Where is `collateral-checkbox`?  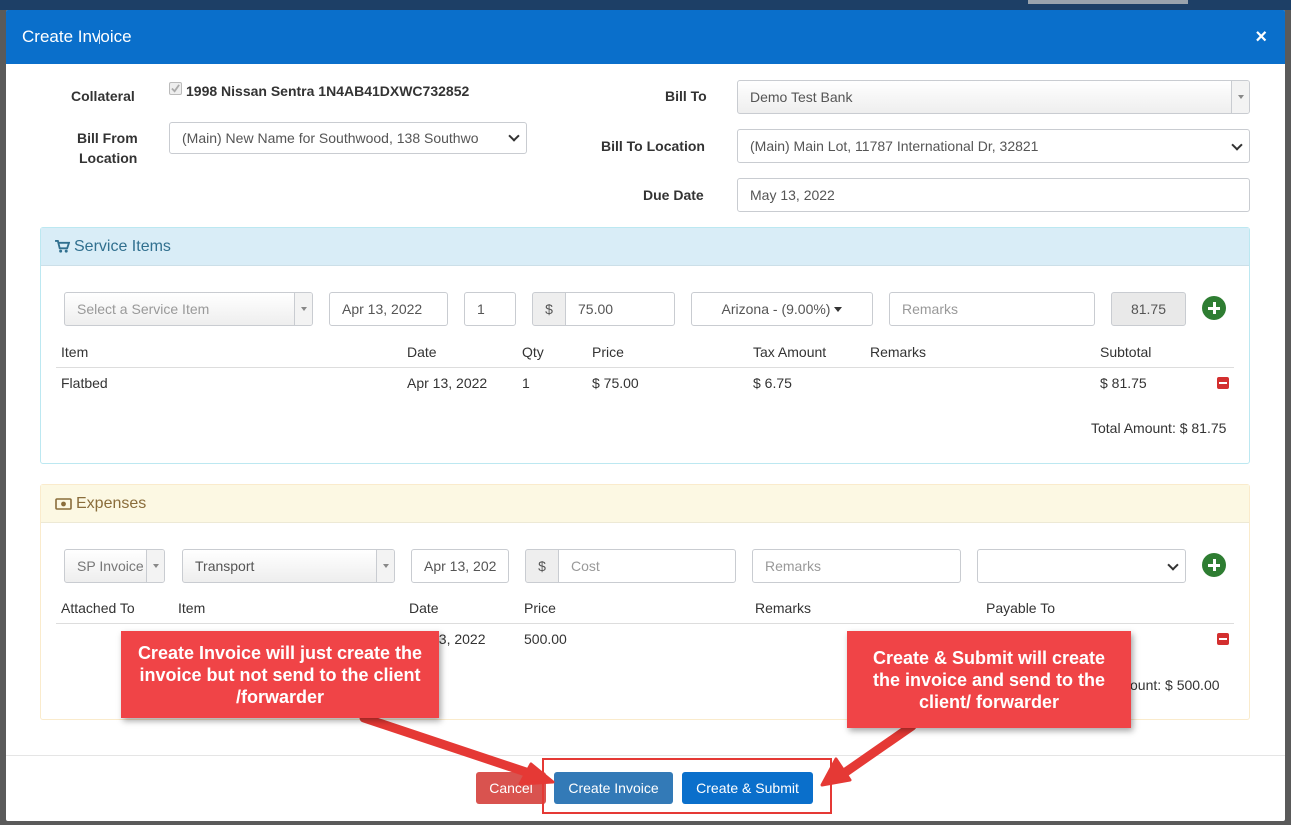
collateral-checkbox is located at coordinates (175, 88).